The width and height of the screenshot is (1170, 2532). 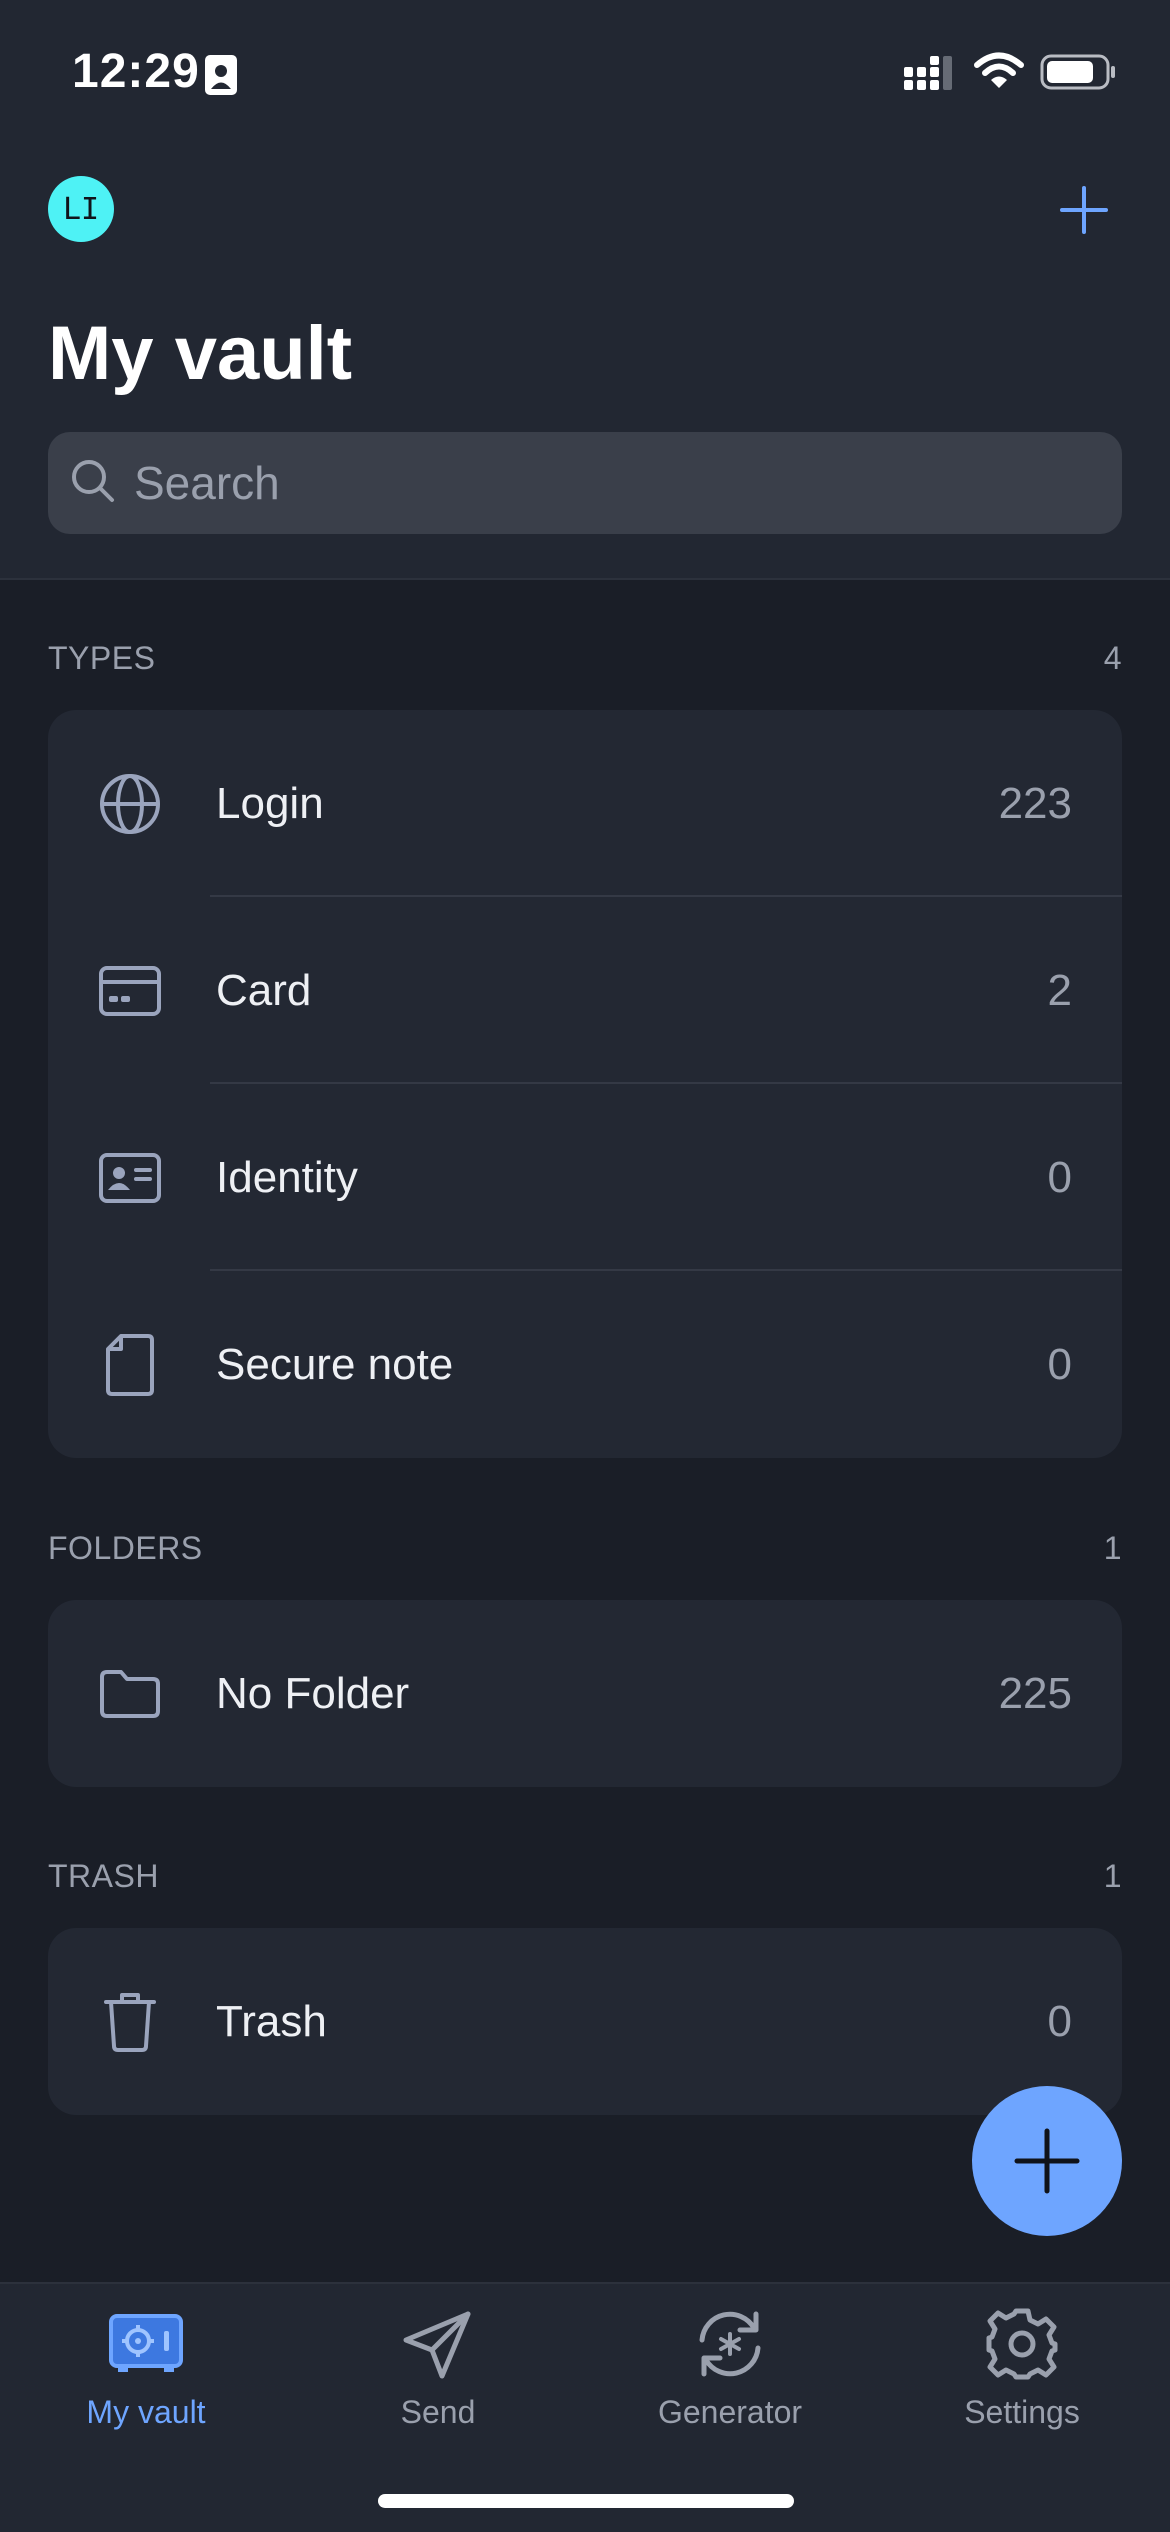 I want to click on status-time: 12:29, so click(x=136, y=71).